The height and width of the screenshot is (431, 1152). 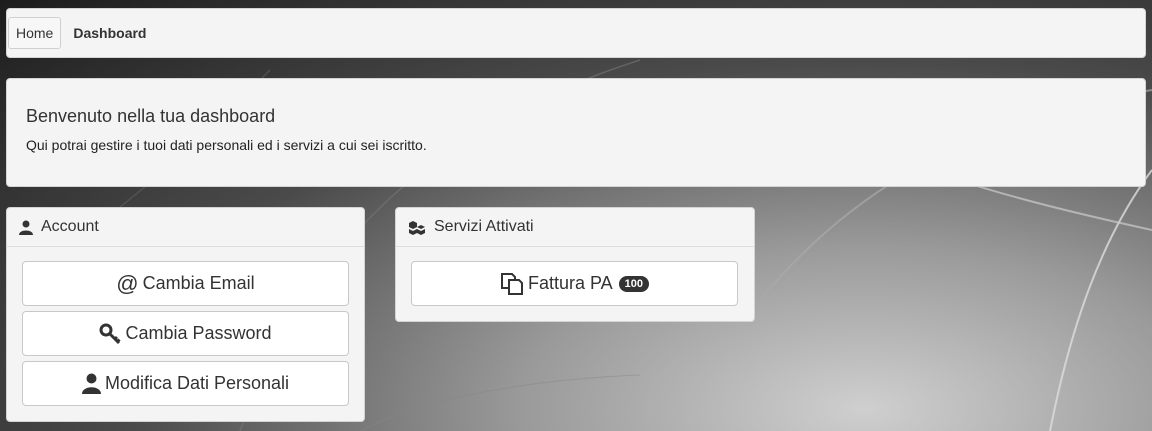 I want to click on breadcrumb: Home Dashboard, so click(x=576, y=33).